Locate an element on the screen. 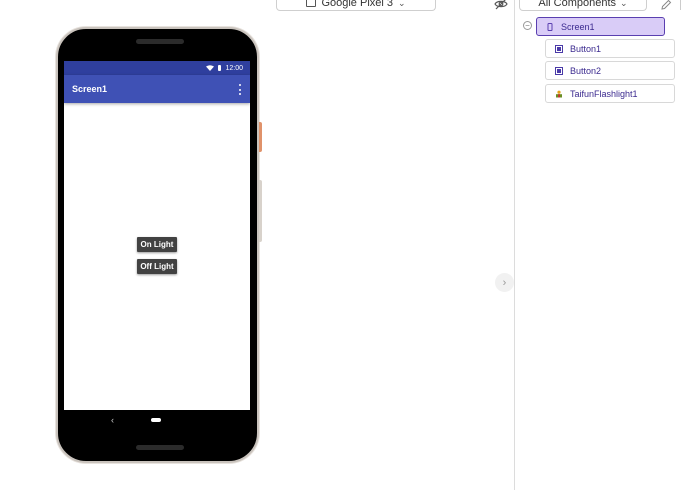  pencil-icon is located at coordinates (666, 5).